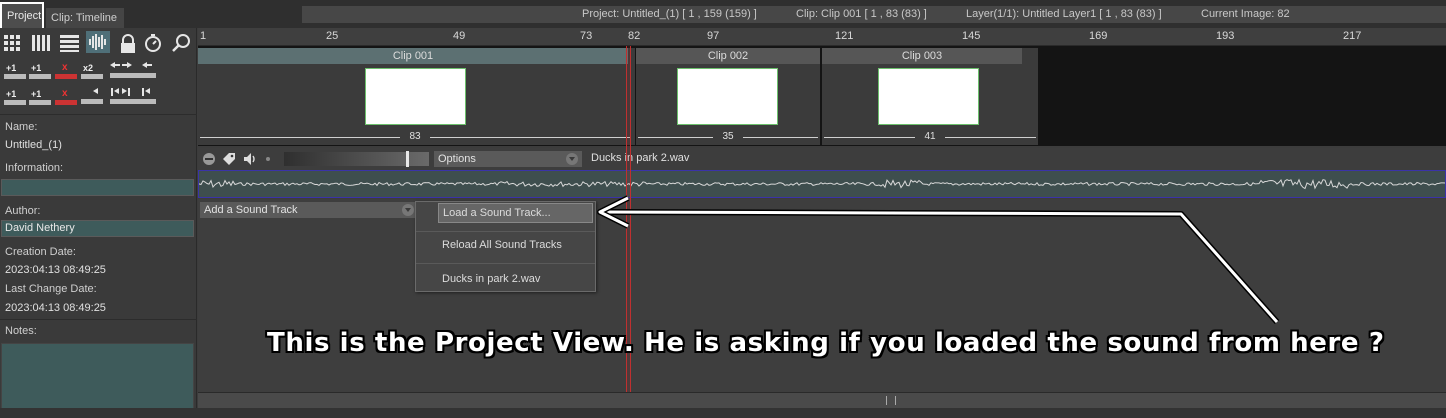  Describe the element at coordinates (457, 159) in the screenshot. I see `options-label: Options` at that location.